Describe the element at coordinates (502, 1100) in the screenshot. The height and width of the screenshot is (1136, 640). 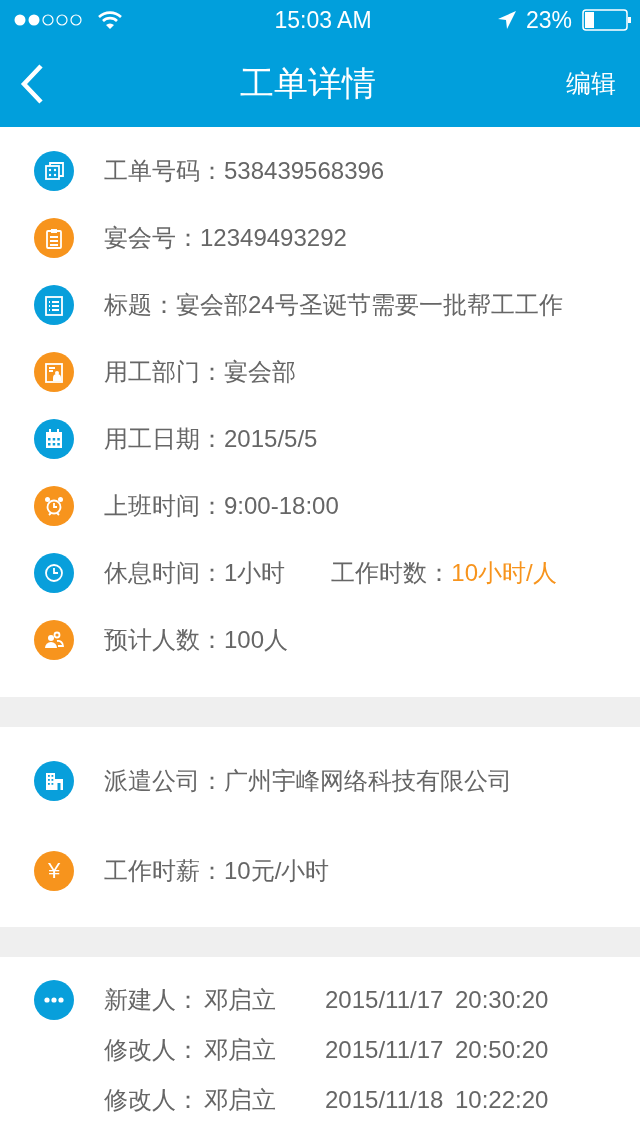
I see `history-time: 10:22:20` at that location.